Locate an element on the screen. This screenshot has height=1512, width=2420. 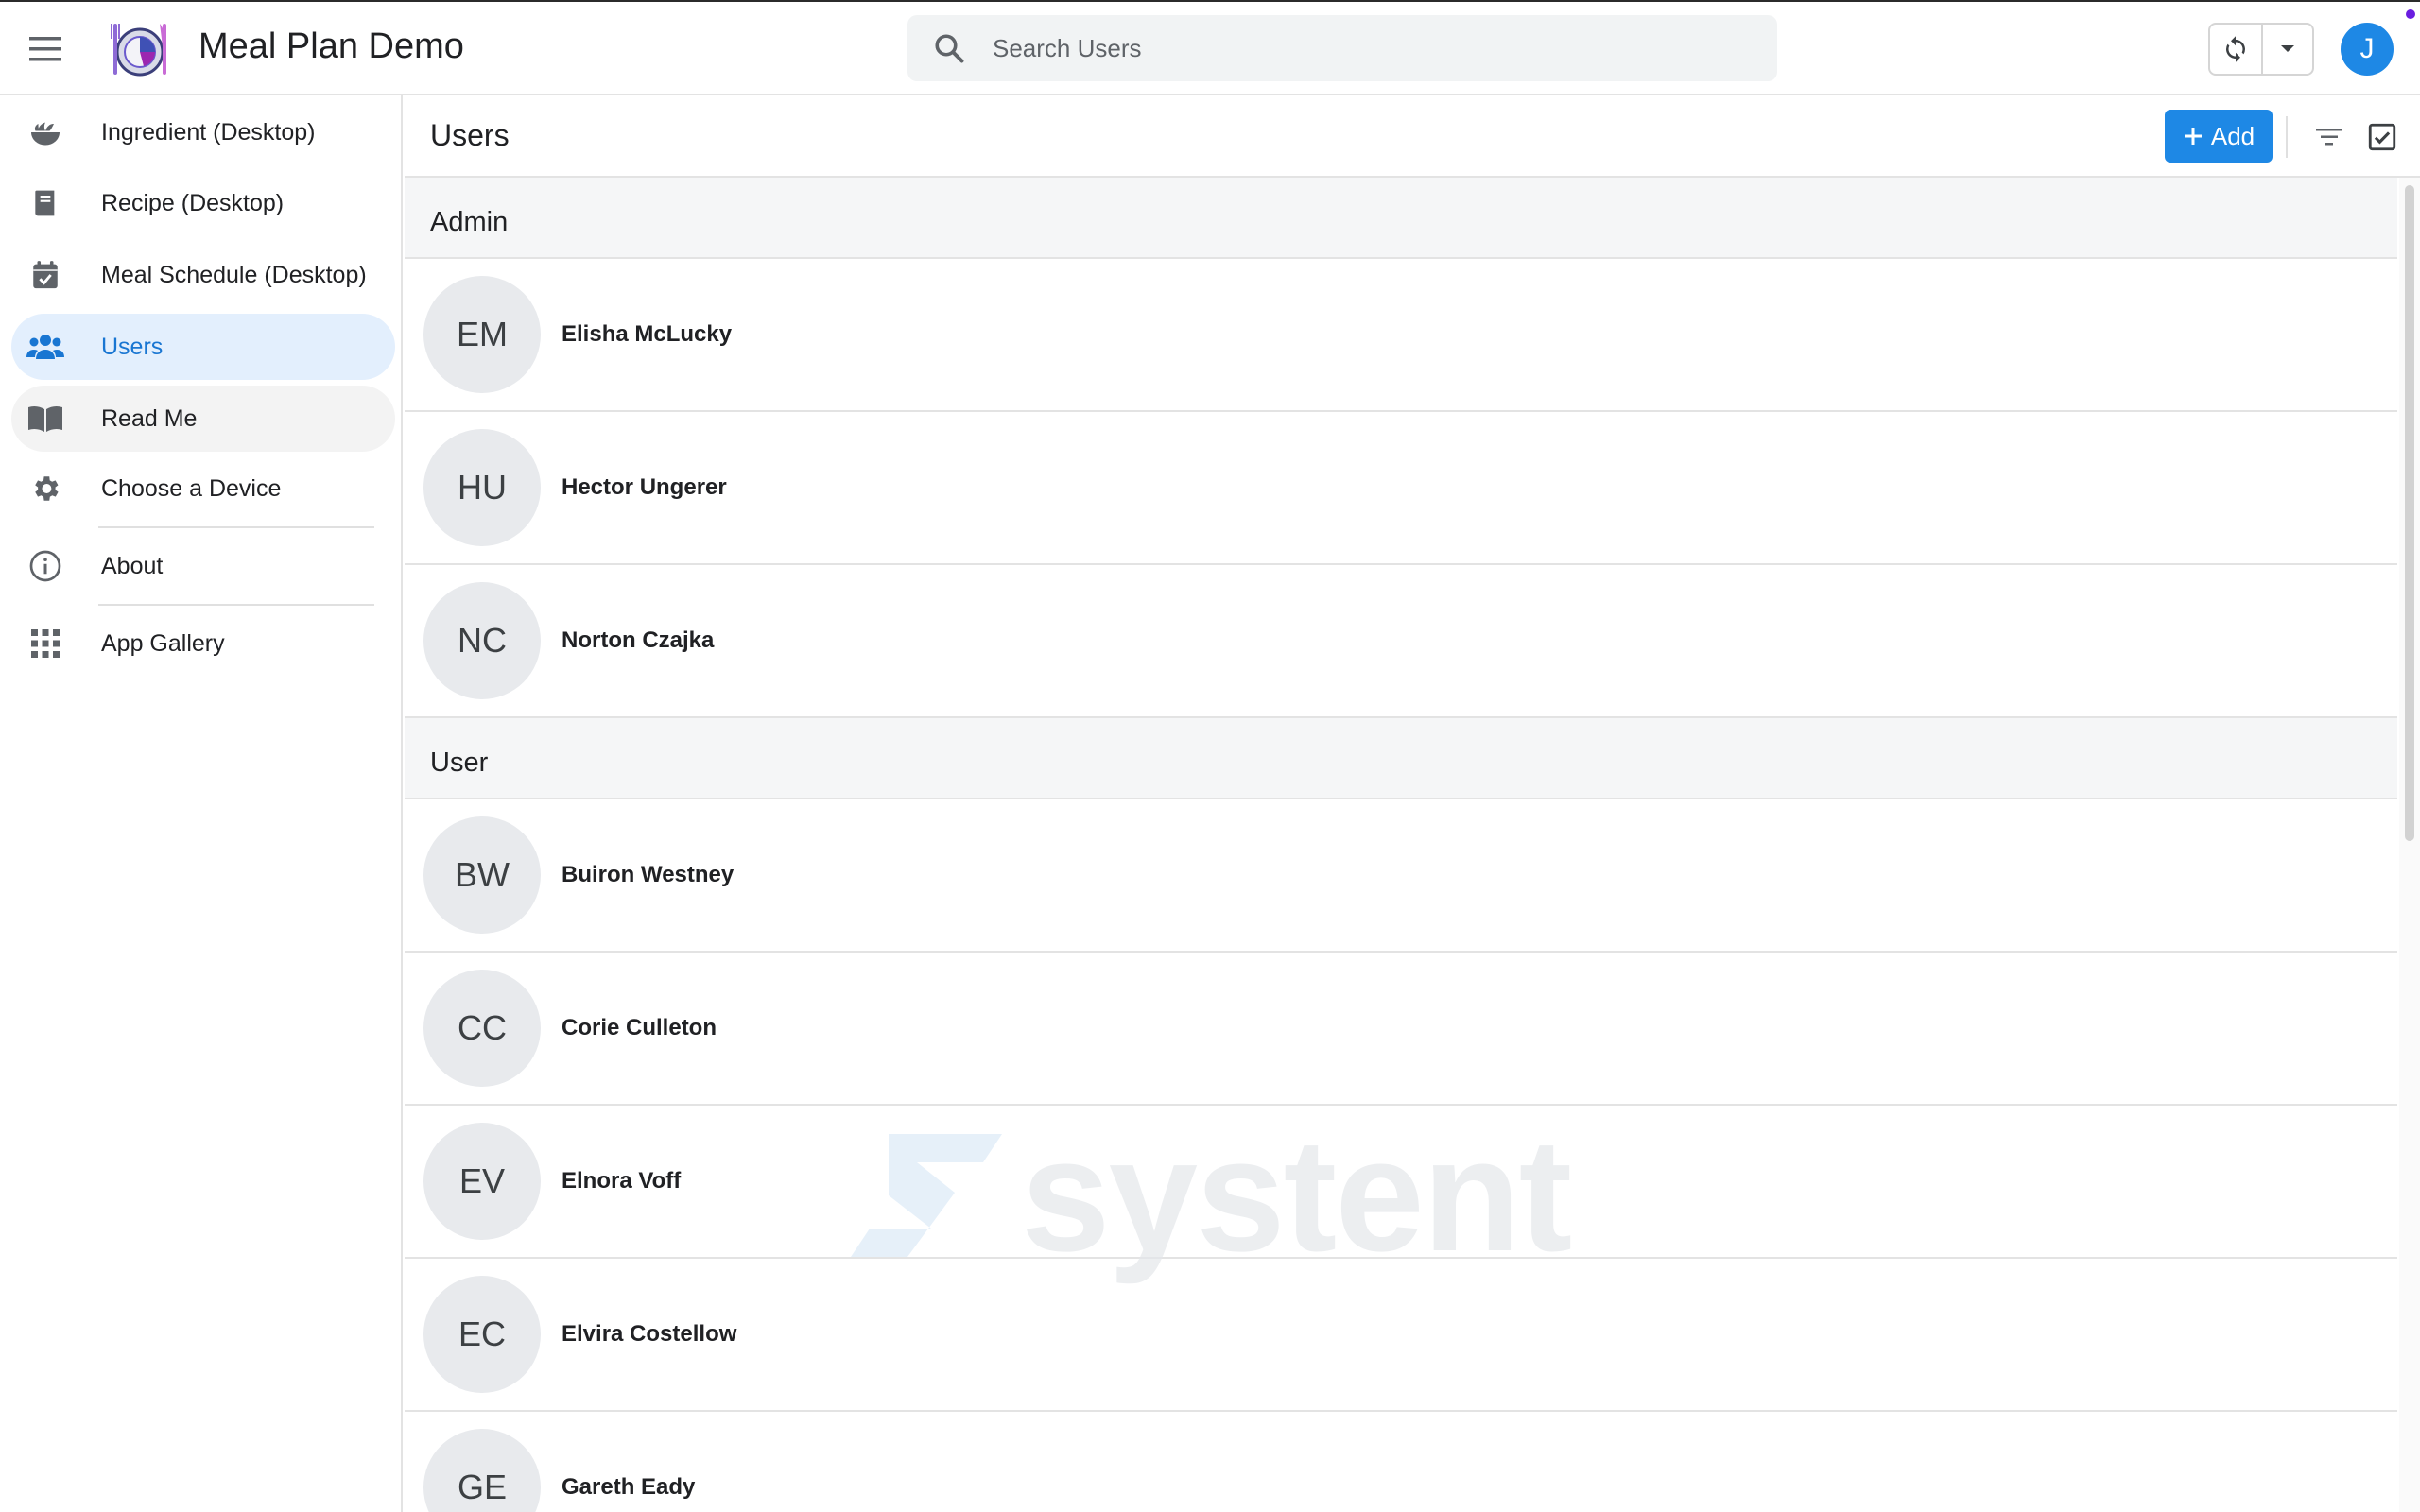
sidebar-item-label: Read Me is located at coordinates (149, 418).